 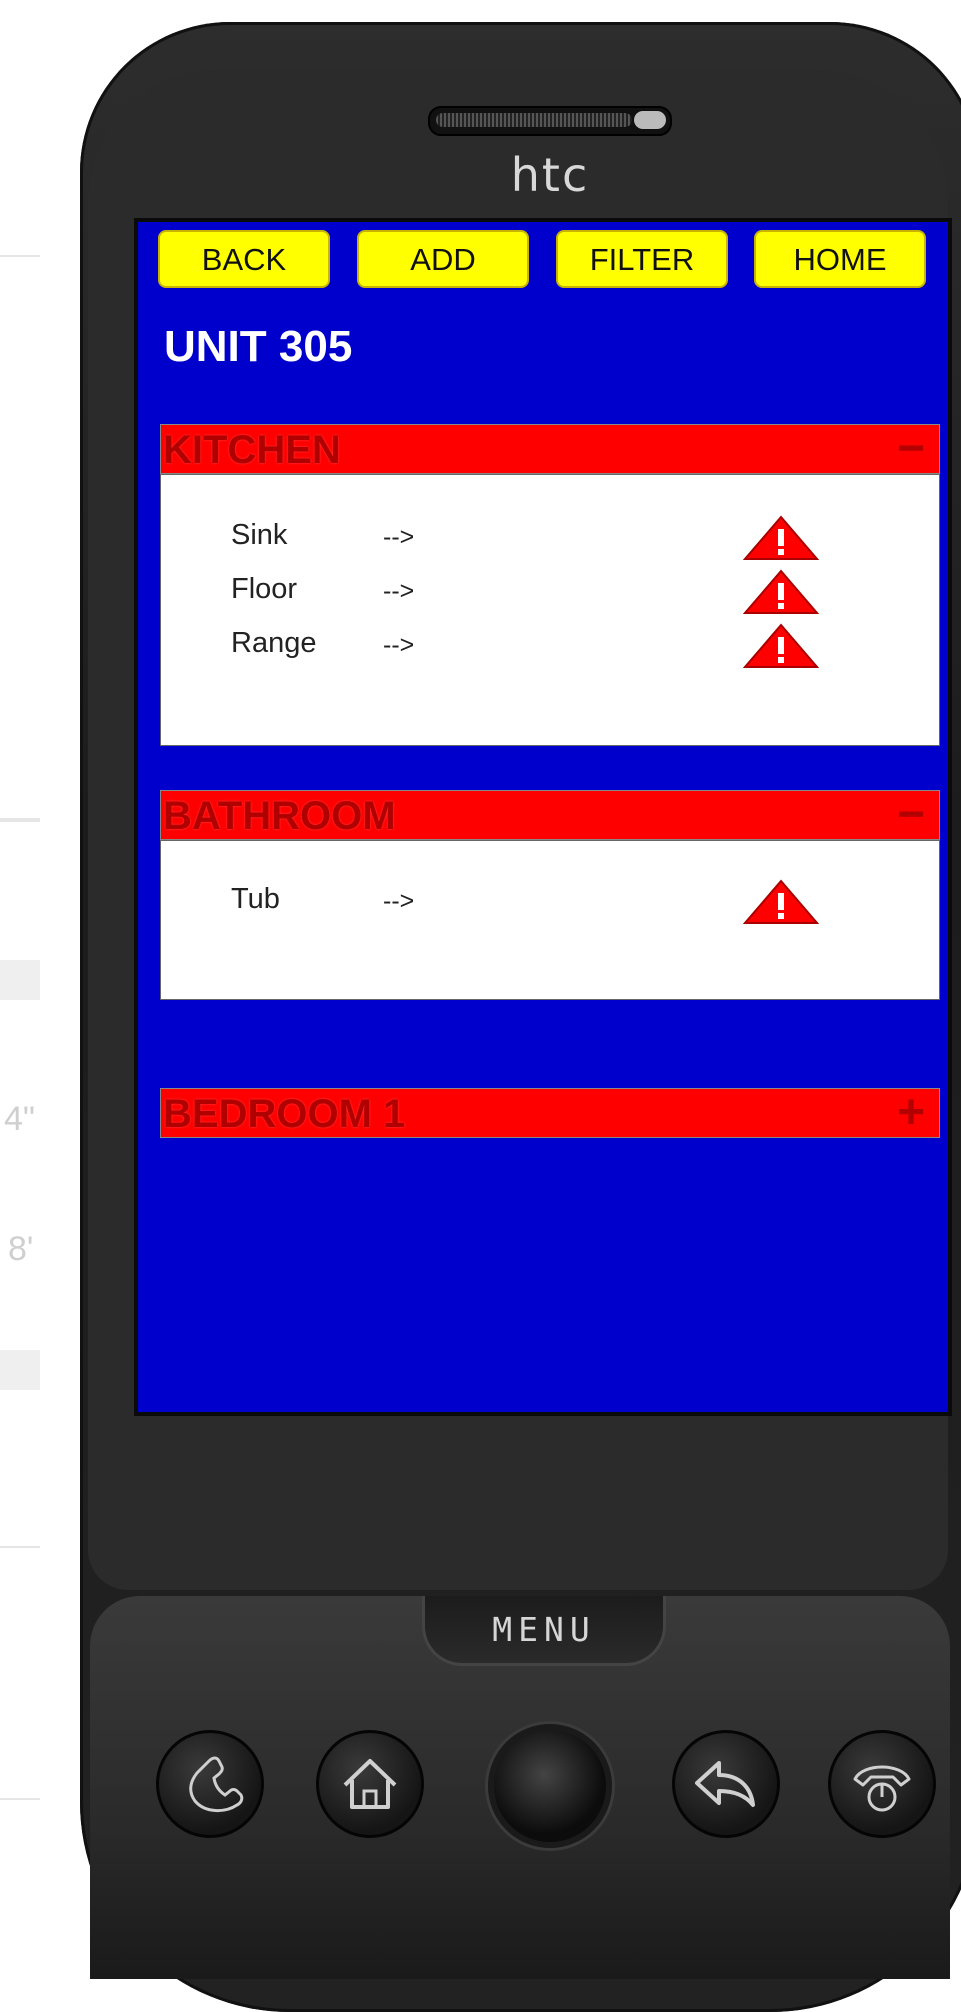 What do you see at coordinates (279, 816) in the screenshot?
I see `section-title: BATHROOM` at bounding box center [279, 816].